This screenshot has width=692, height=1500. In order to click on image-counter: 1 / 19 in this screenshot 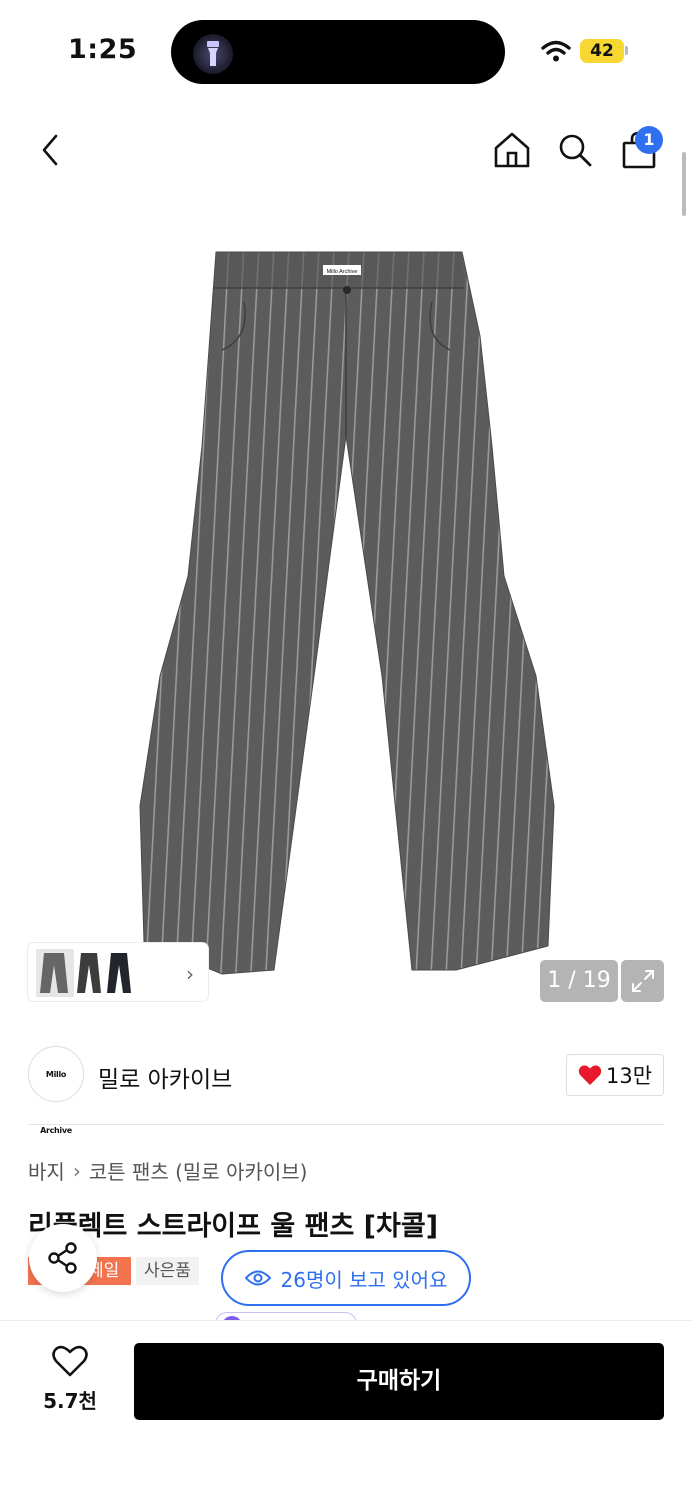, I will do `click(579, 981)`.